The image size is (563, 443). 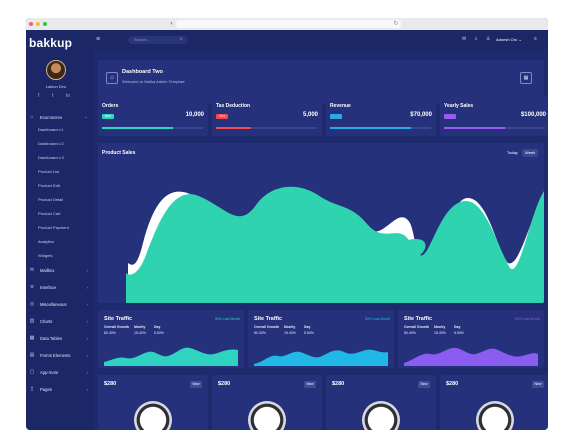 What do you see at coordinates (488, 39) in the screenshot?
I see `user-icon: ♙` at bounding box center [488, 39].